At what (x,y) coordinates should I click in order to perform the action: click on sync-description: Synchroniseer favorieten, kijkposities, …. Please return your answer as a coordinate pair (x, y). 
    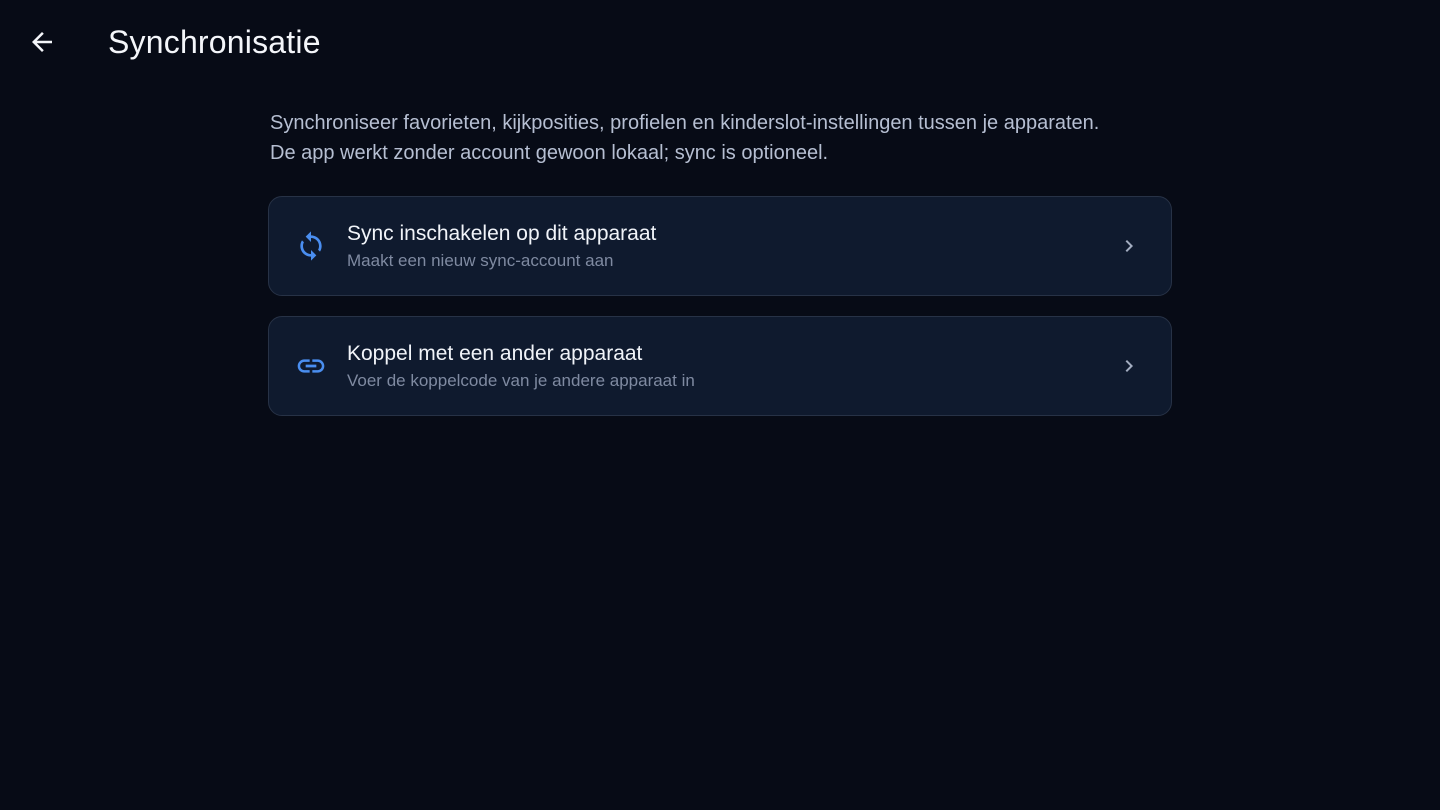
    Looking at the image, I should click on (721, 138).